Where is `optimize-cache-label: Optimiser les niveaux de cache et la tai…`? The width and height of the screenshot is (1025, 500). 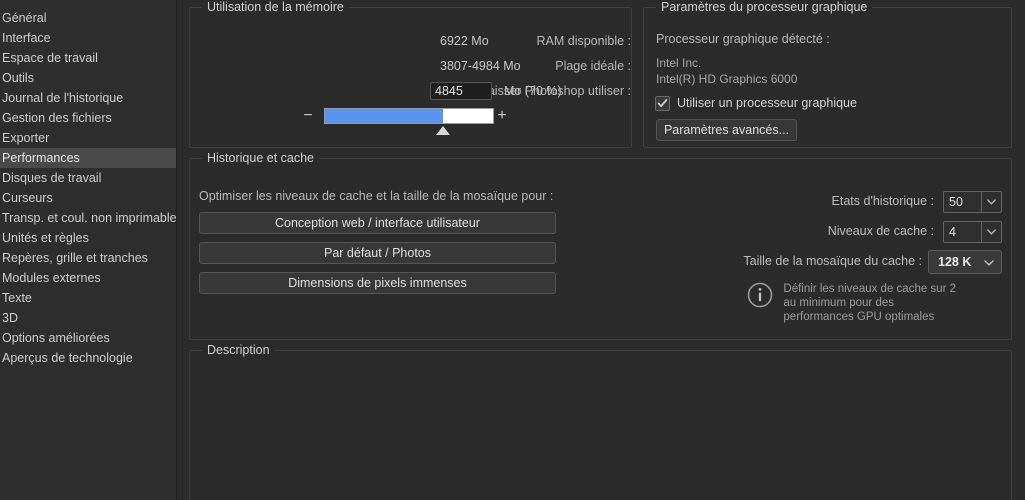
optimize-cache-label: Optimiser les niveaux de cache et la tai… is located at coordinates (376, 196).